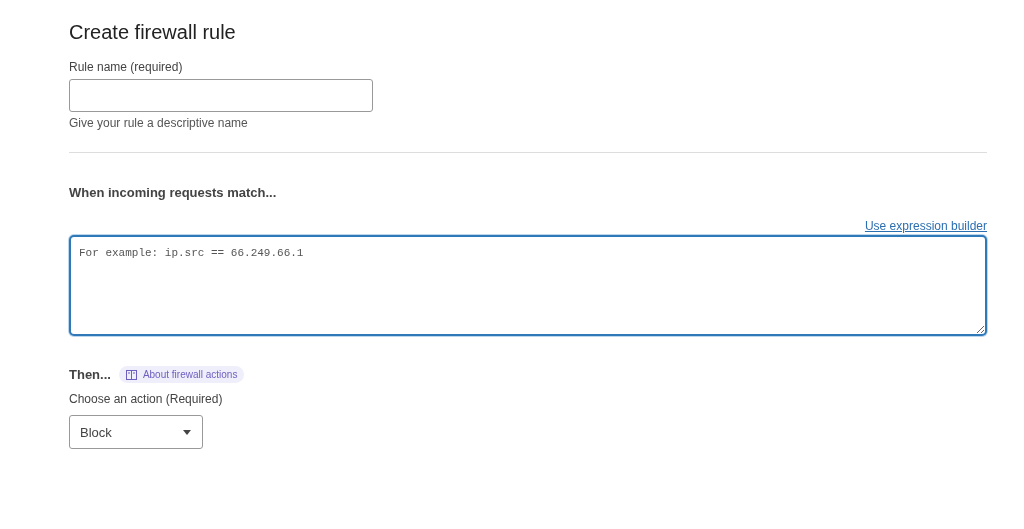  Describe the element at coordinates (131, 374) in the screenshot. I see `book-icon` at that location.